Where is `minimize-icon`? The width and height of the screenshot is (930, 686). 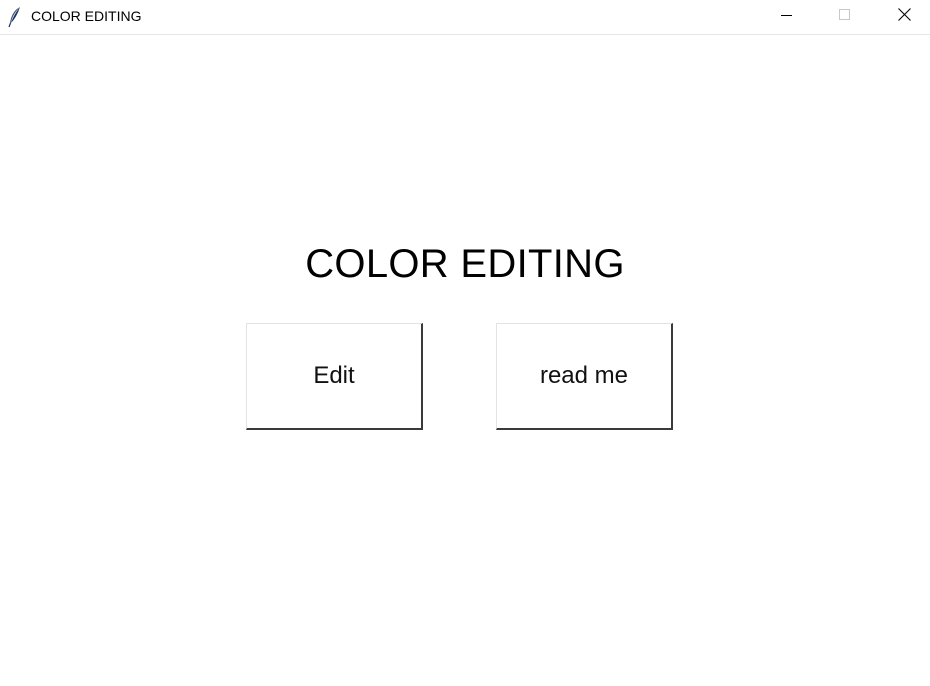
minimize-icon is located at coordinates (787, 17).